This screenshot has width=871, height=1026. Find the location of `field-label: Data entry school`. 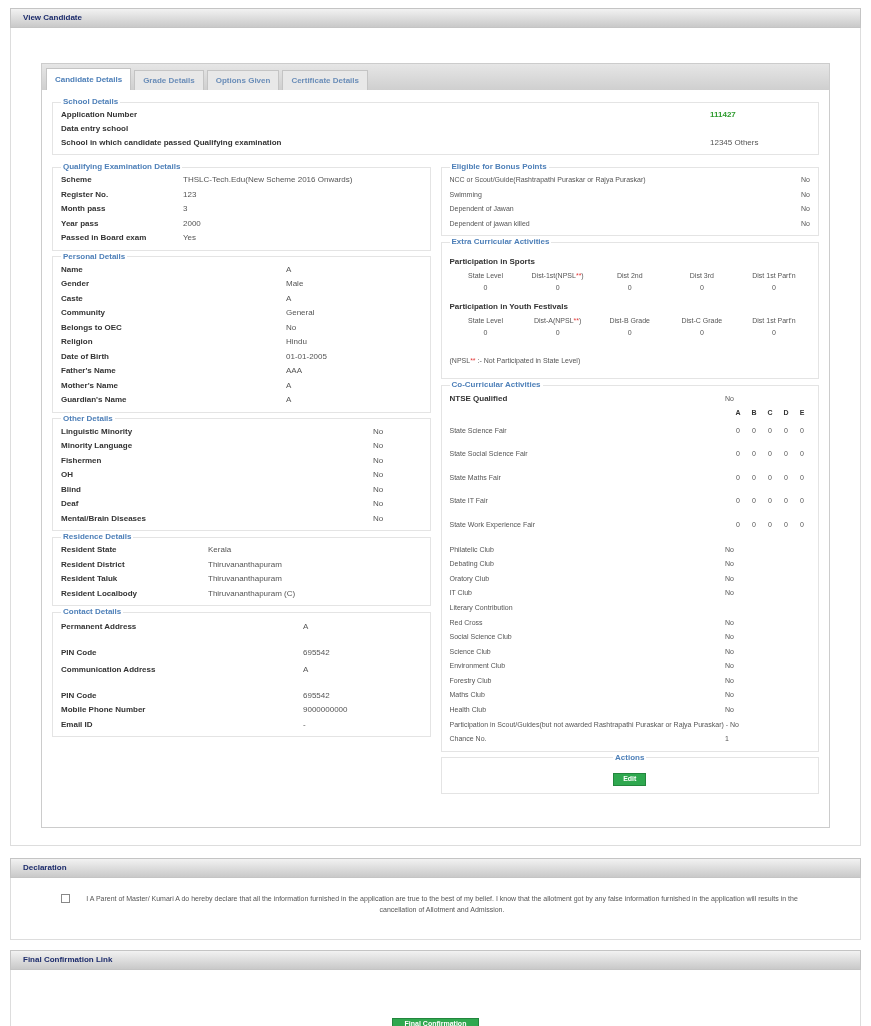

field-label: Data entry school is located at coordinates (95, 129).